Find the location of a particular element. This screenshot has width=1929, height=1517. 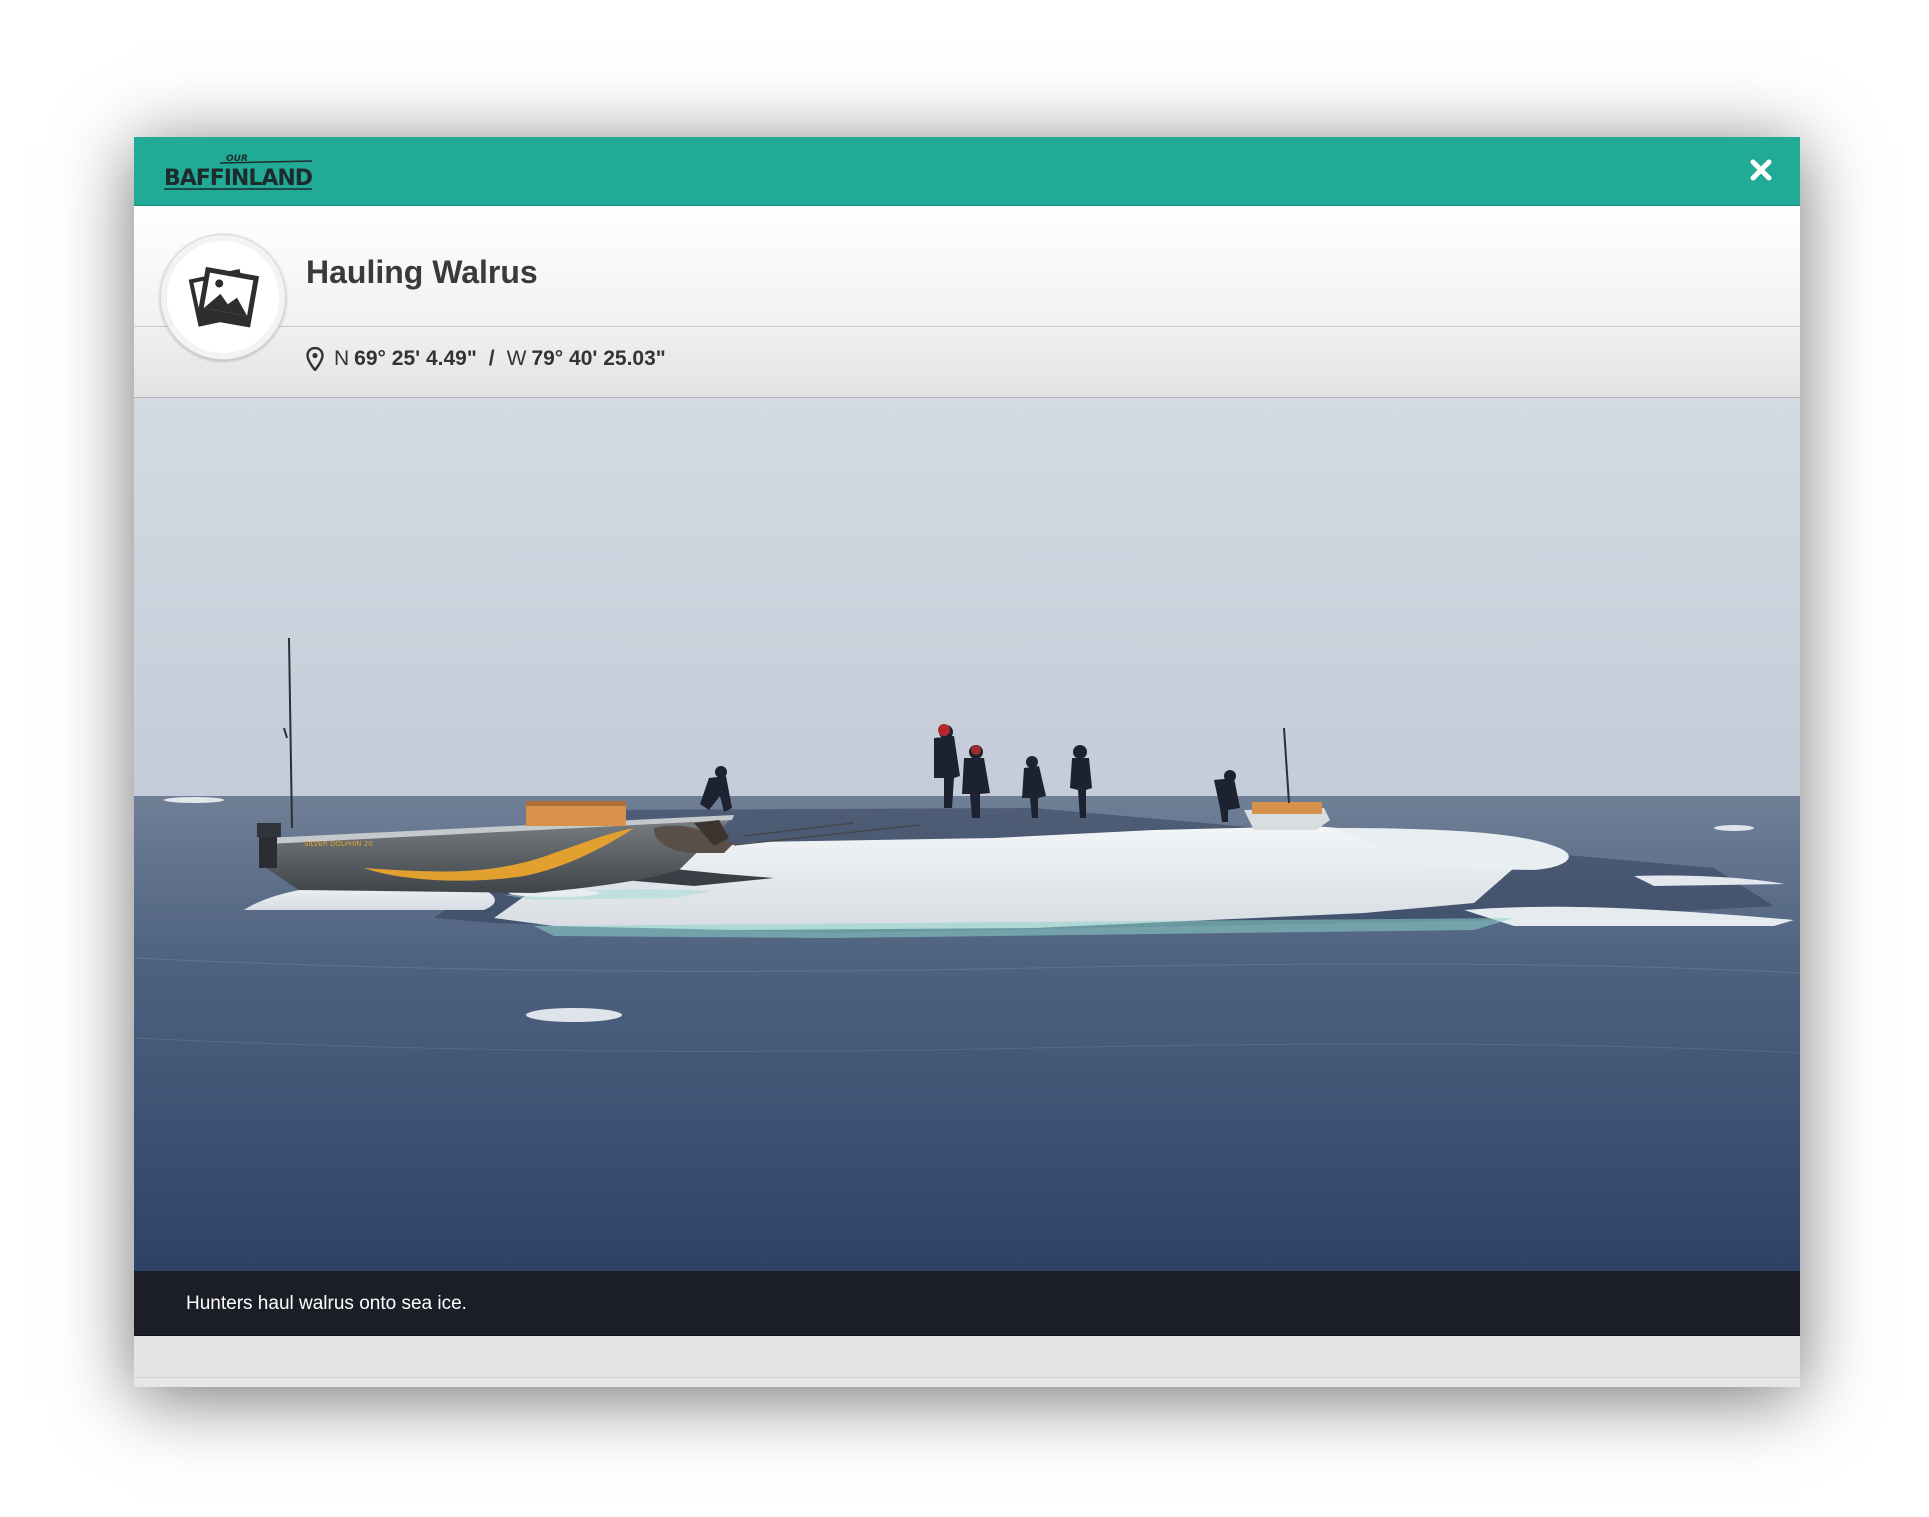

baffinland-logo: OUR BAFFINLAND is located at coordinates (242, 172).